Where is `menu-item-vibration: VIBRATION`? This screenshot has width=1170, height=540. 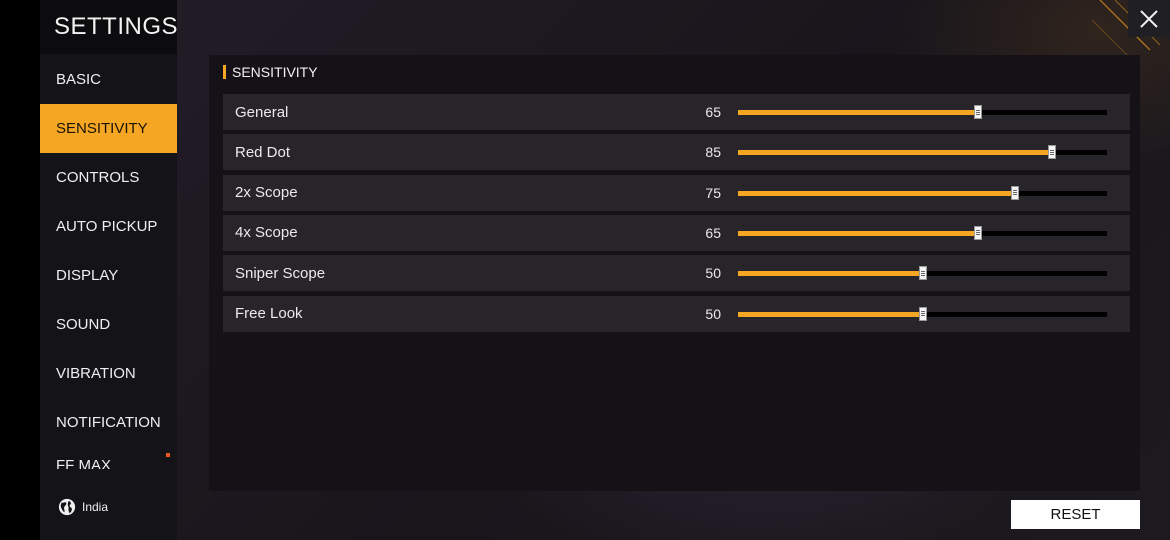 menu-item-vibration: VIBRATION is located at coordinates (108, 373).